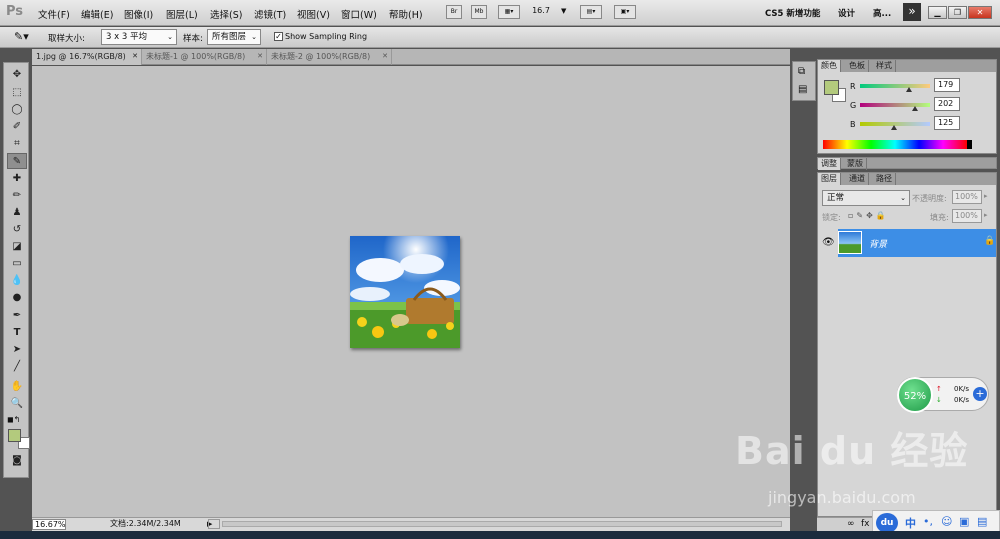 Image resolution: width=1000 pixels, height=539 pixels. What do you see at coordinates (591, 12) in the screenshot?
I see `arrange-documents-icon: ▤▾` at bounding box center [591, 12].